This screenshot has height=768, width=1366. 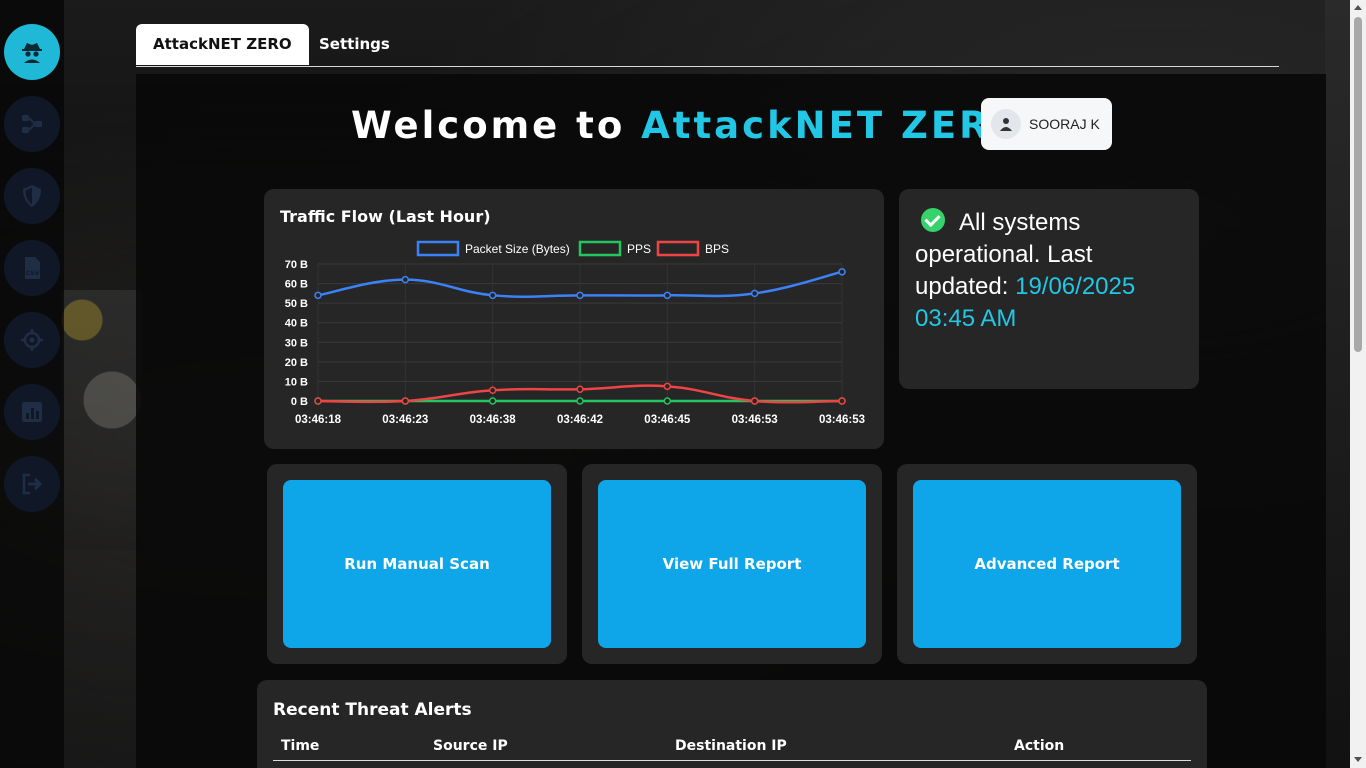 I want to click on y-tick-label: 30 B, so click(x=296, y=343).